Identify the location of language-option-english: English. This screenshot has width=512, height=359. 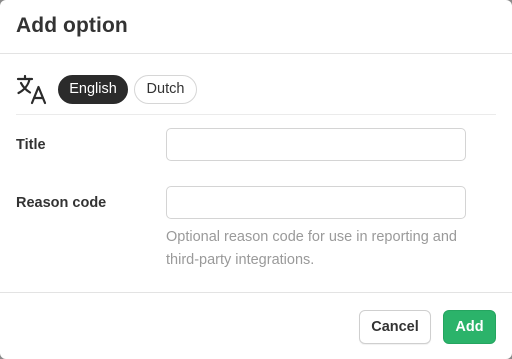
(93, 89).